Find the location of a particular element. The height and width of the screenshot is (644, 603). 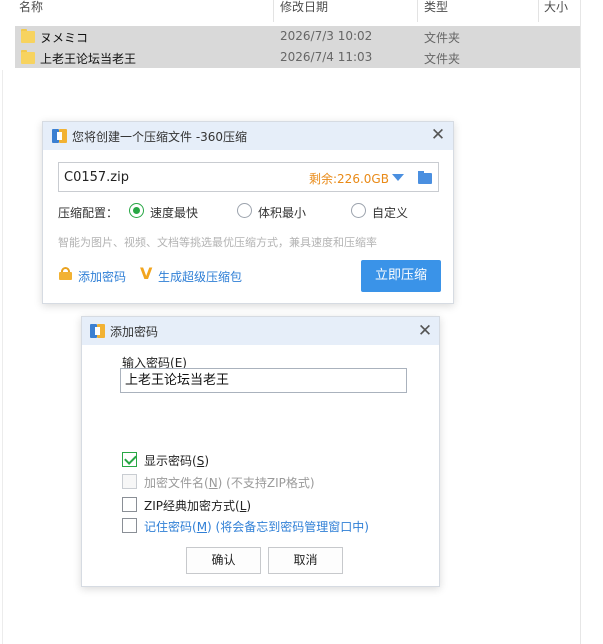

checkbox-box-disabled is located at coordinates (129, 481).